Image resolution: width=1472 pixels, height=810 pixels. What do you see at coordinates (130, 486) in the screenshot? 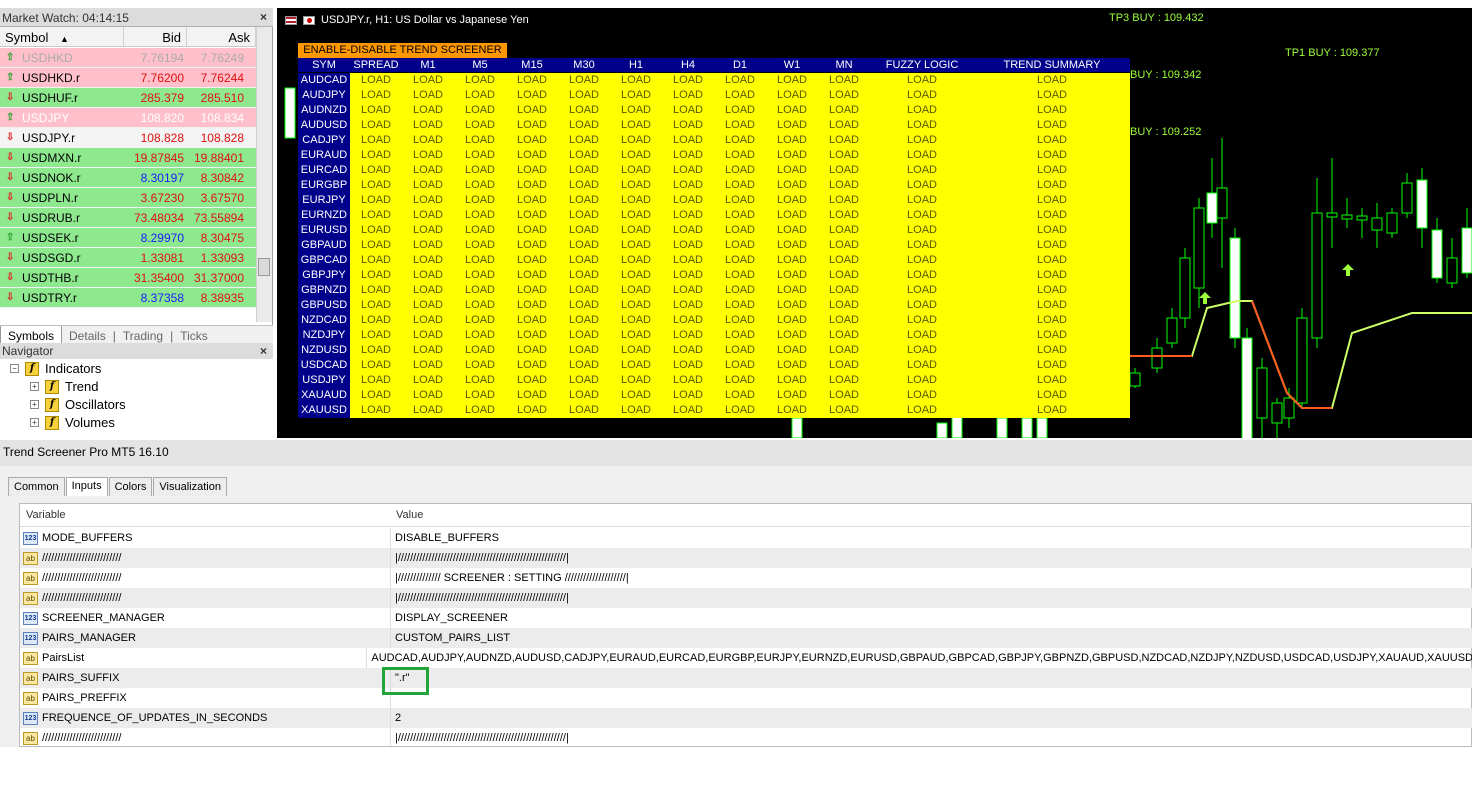
I see `tab-colors: Colors` at bounding box center [130, 486].